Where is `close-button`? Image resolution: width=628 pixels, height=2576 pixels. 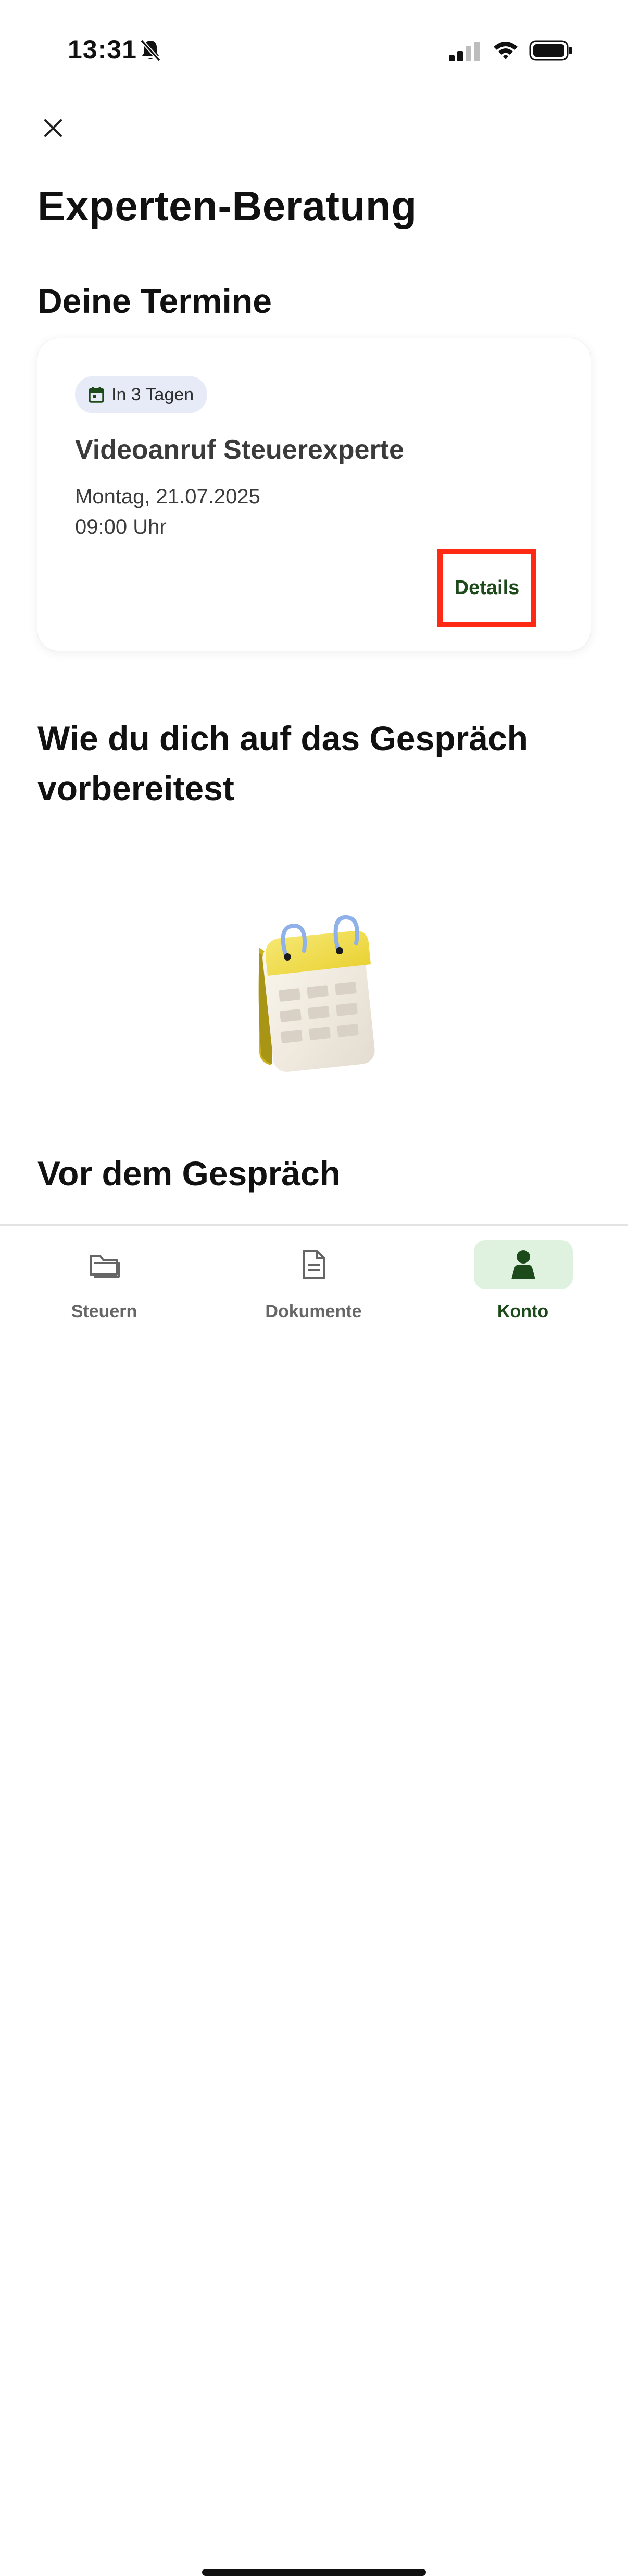
close-button is located at coordinates (53, 128).